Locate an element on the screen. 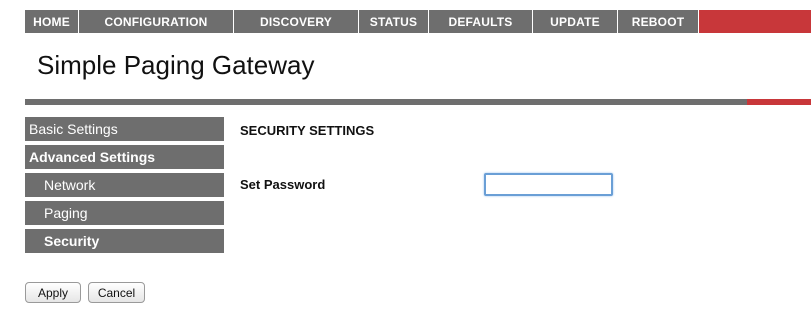 The height and width of the screenshot is (316, 811). section-title: SECURITY SETTINGS is located at coordinates (307, 130).